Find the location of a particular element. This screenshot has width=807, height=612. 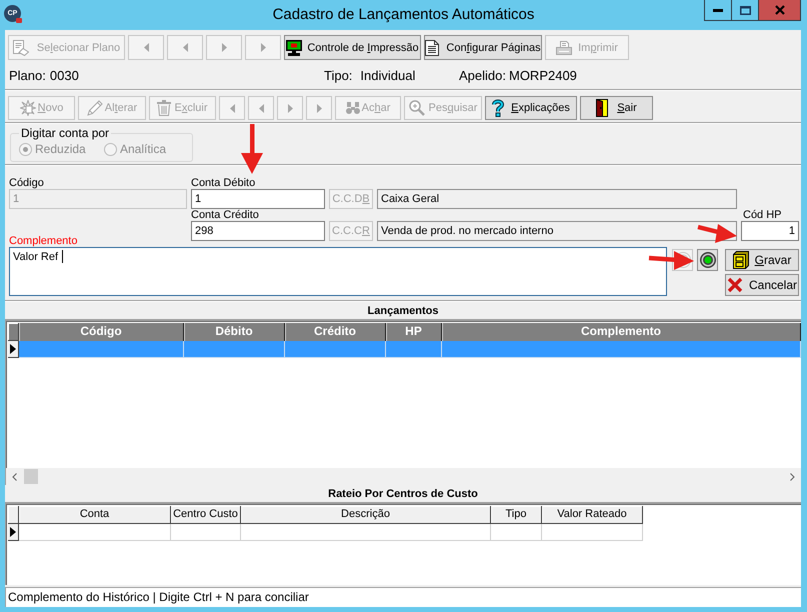

field-label: Plano: is located at coordinates (27, 75).